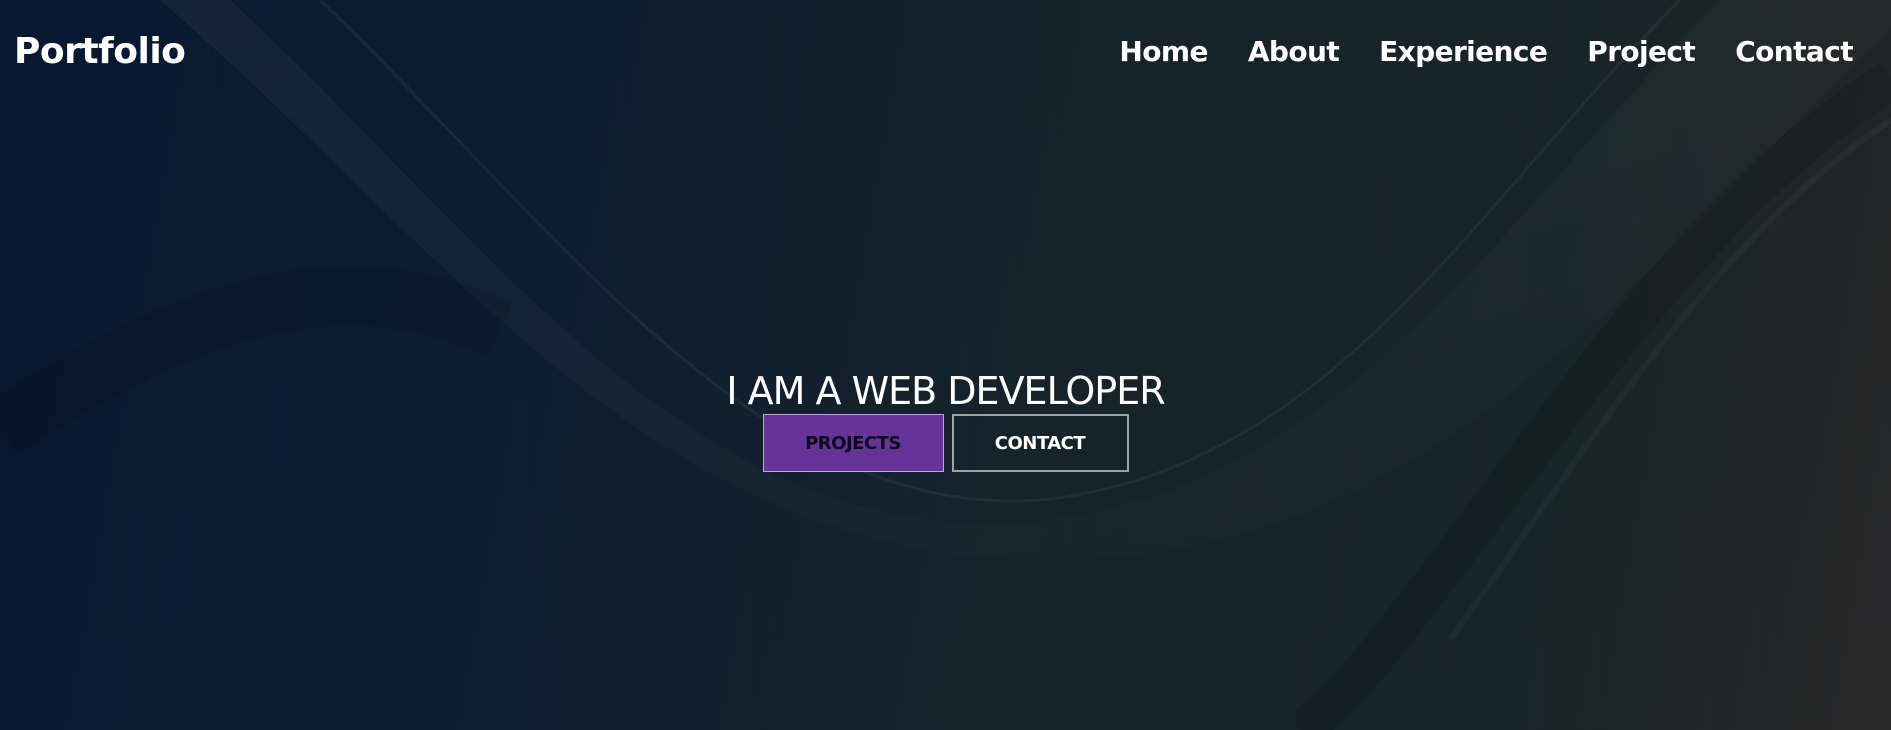  I want to click on projects-button: PROJECTS, so click(853, 443).